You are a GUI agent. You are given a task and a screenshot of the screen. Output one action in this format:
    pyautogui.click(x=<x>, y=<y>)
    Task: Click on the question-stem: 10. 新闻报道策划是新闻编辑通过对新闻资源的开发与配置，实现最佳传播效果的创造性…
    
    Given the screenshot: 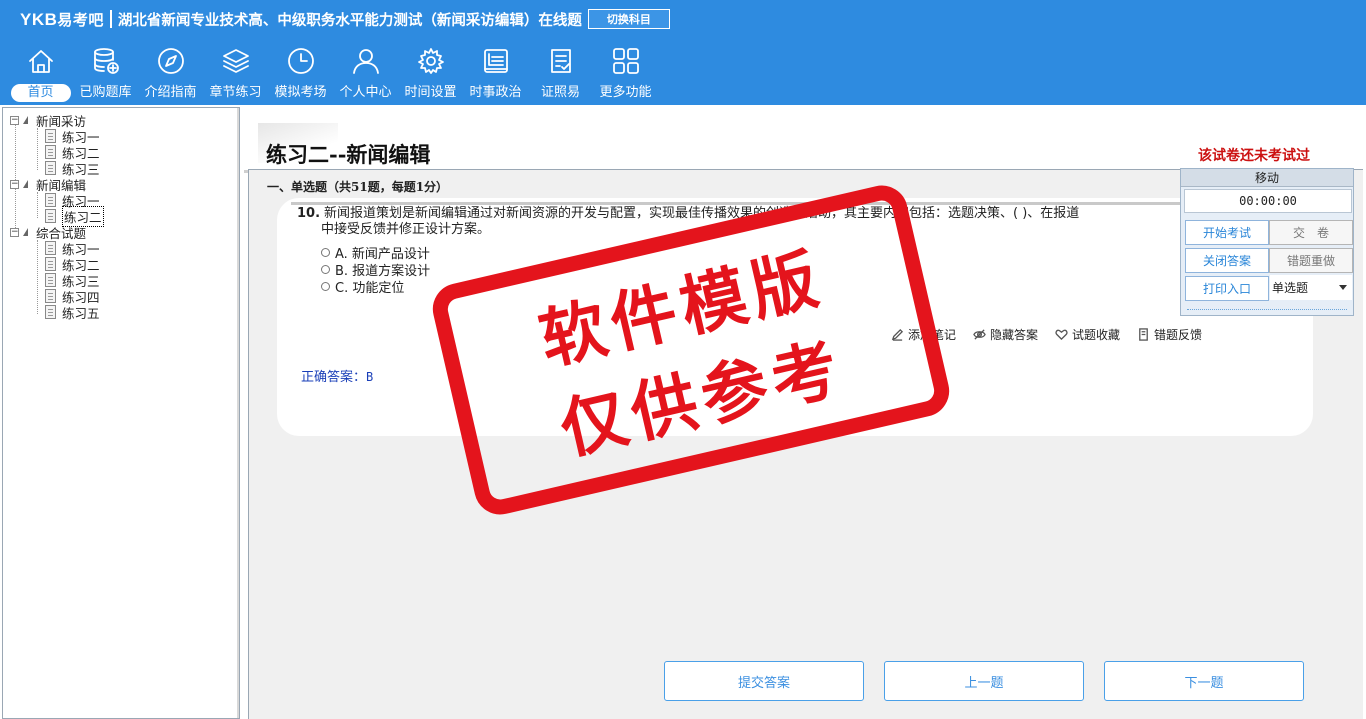 What is the action you would take?
    pyautogui.click(x=688, y=221)
    